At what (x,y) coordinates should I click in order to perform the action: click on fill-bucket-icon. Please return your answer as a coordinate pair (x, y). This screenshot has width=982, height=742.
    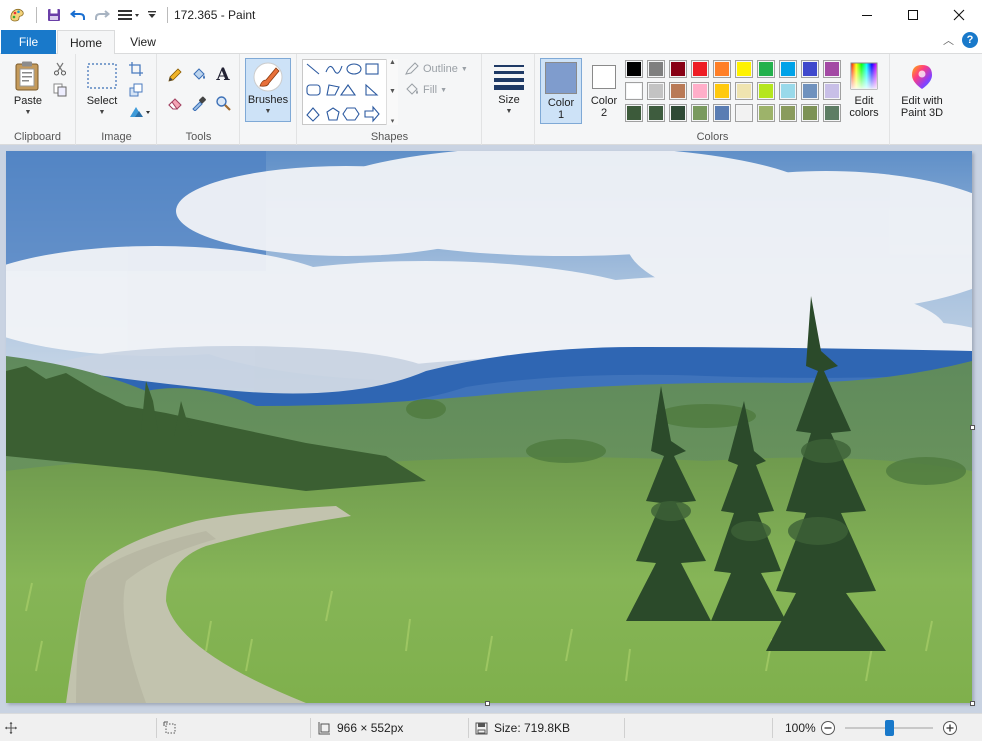
    Looking at the image, I should click on (199, 75).